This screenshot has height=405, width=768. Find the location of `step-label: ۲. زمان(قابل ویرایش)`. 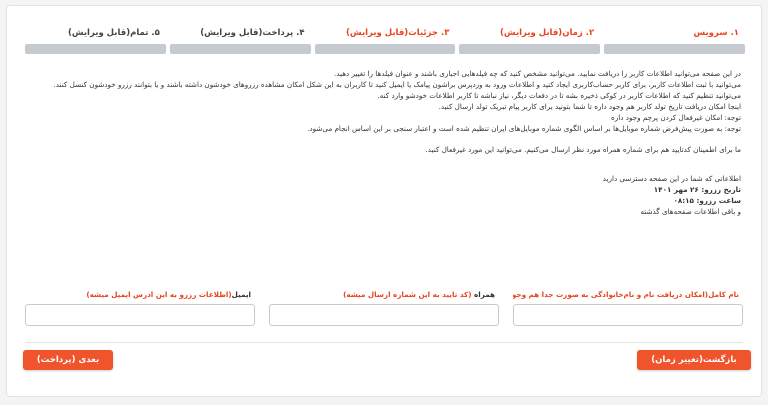

step-label: ۲. زمان(قابل ویرایش) is located at coordinates (547, 33).